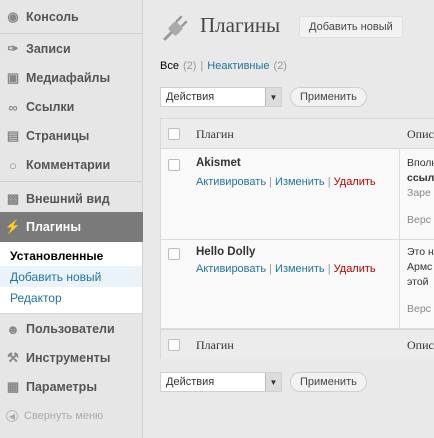  What do you see at coordinates (68, 78) in the screenshot?
I see `menu-label: Медиафайлы` at bounding box center [68, 78].